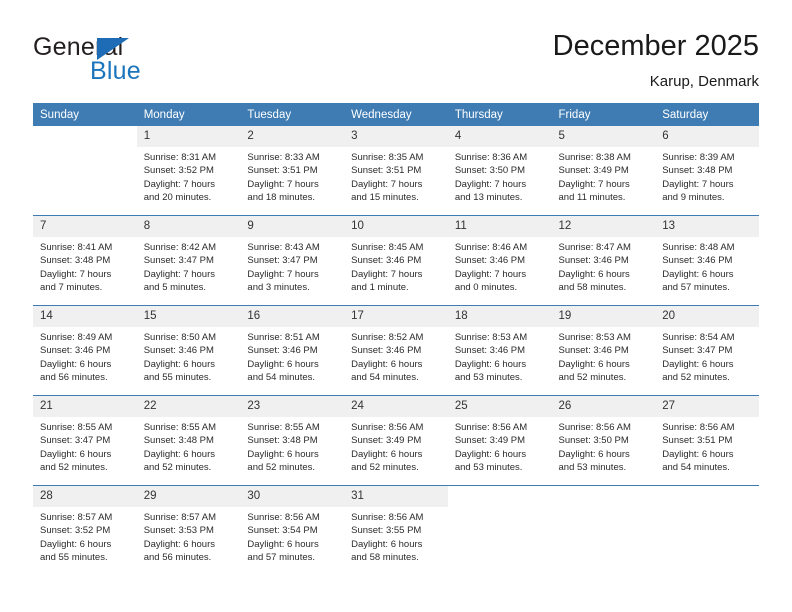  What do you see at coordinates (488, 378) in the screenshot?
I see `daylight-text-line2: and 53 minutes.` at bounding box center [488, 378].